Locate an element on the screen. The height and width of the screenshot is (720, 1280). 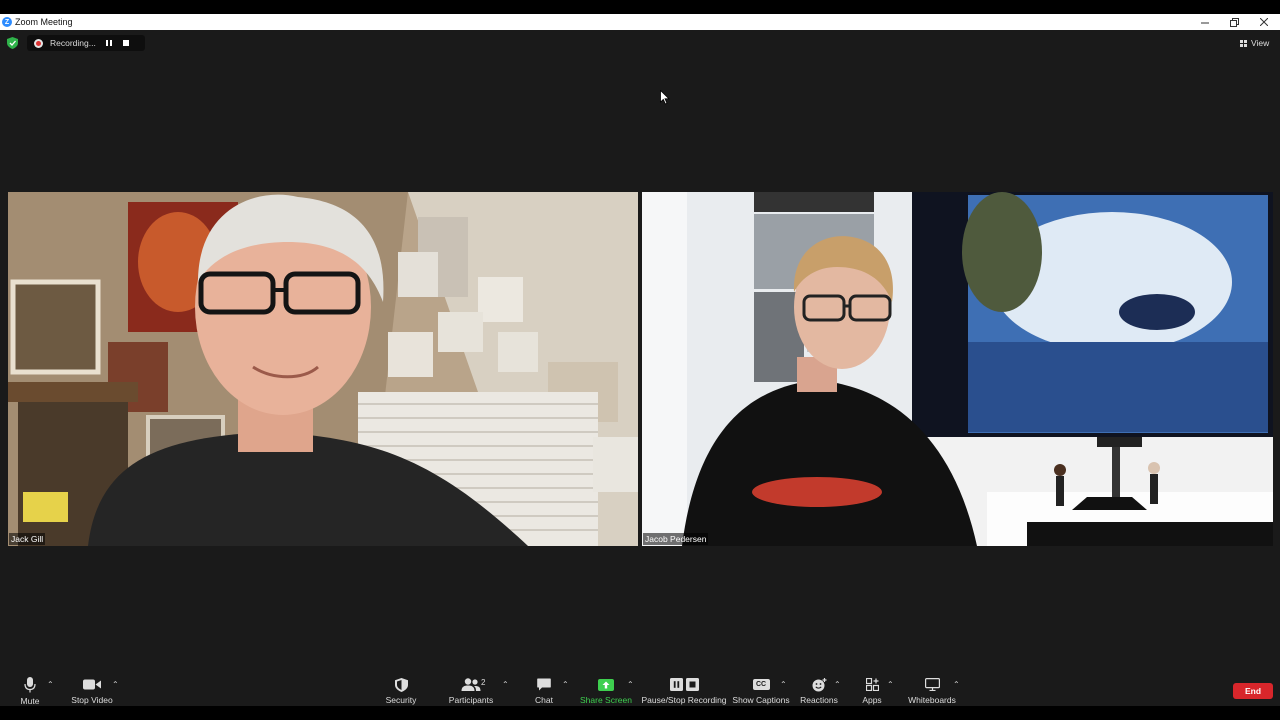
recording-dot-icon is located at coordinates (38, 43).